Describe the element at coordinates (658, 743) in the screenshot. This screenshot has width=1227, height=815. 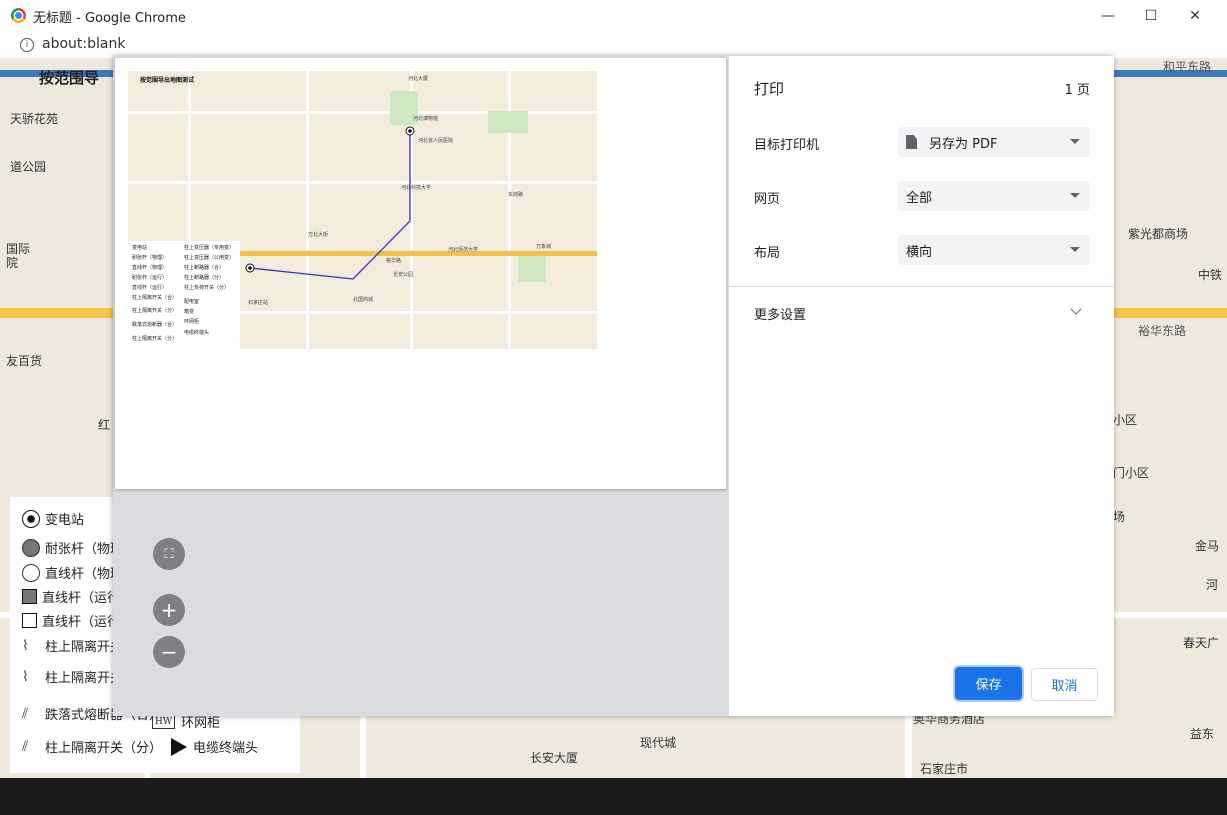
I see `map-label: 现代城` at that location.